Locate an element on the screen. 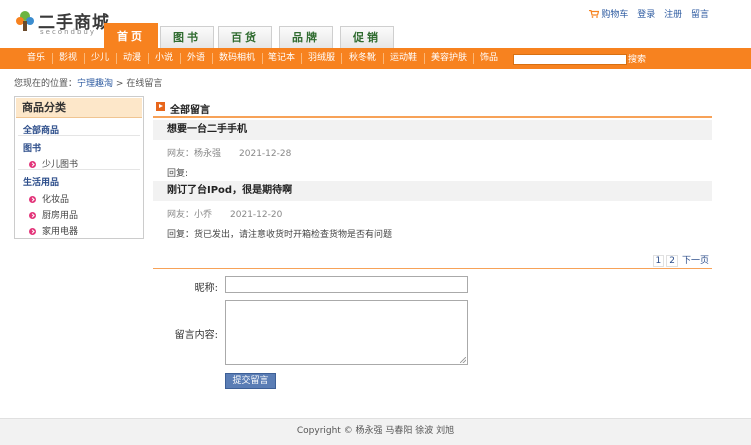 The width and height of the screenshot is (751, 445). cart-link: 购物车 is located at coordinates (614, 15).